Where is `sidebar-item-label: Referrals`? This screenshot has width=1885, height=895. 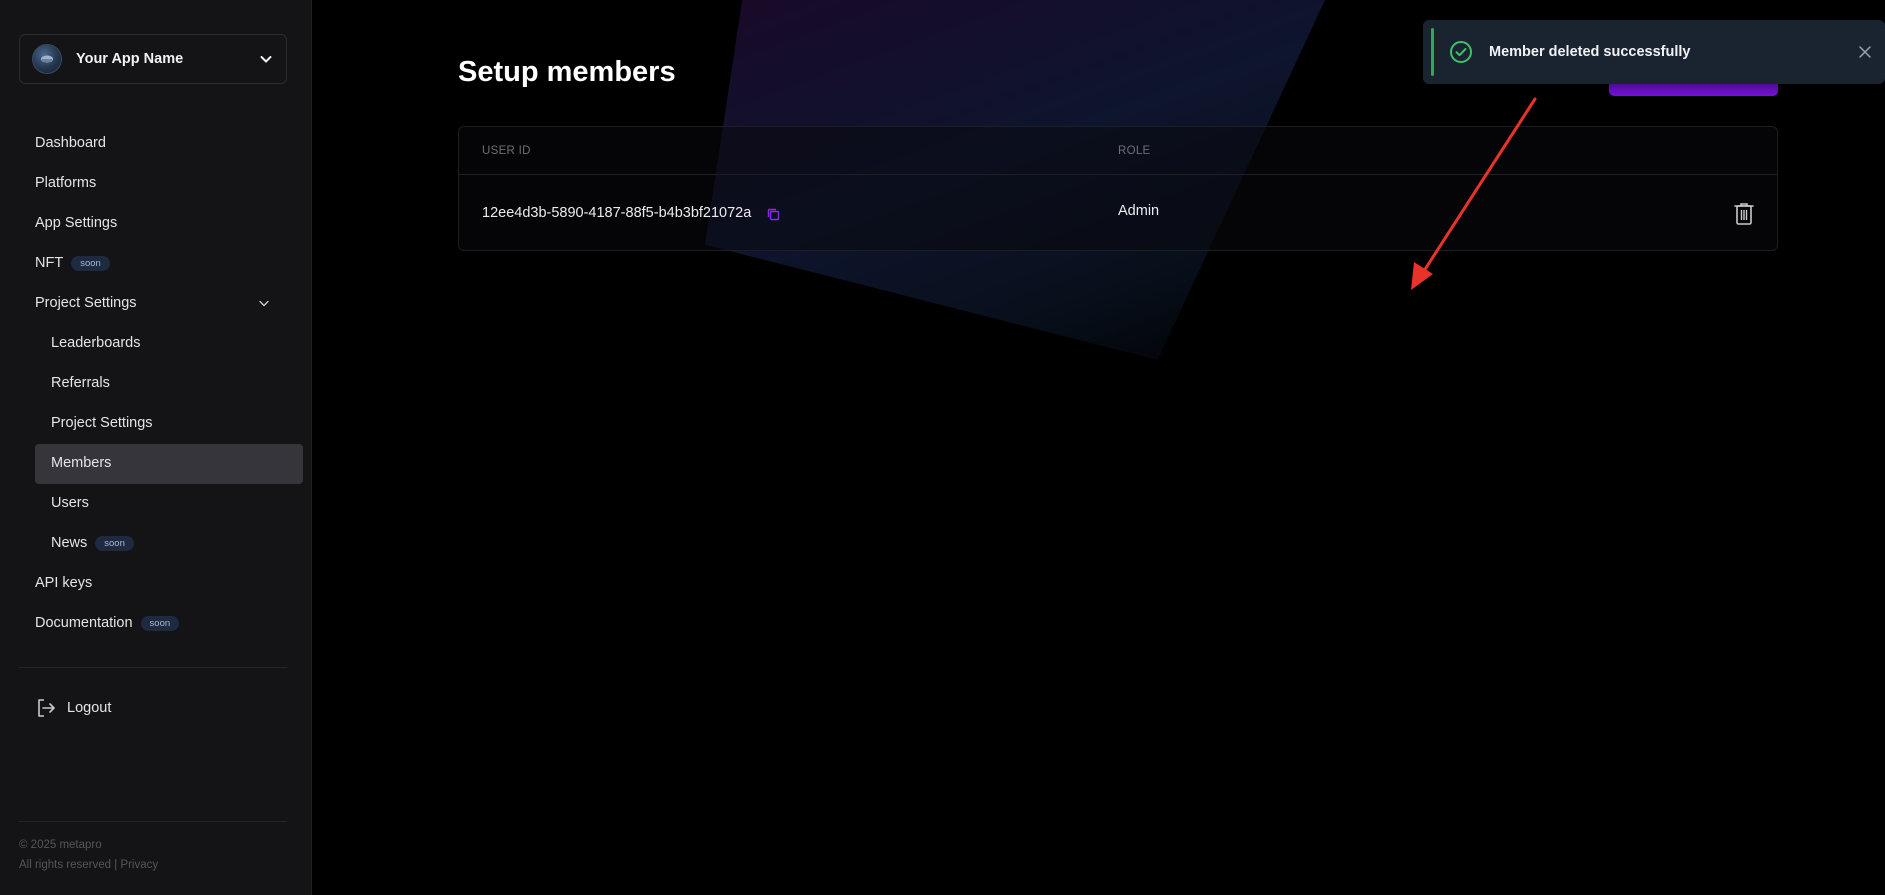
sidebar-item-label: Referrals is located at coordinates (80, 383).